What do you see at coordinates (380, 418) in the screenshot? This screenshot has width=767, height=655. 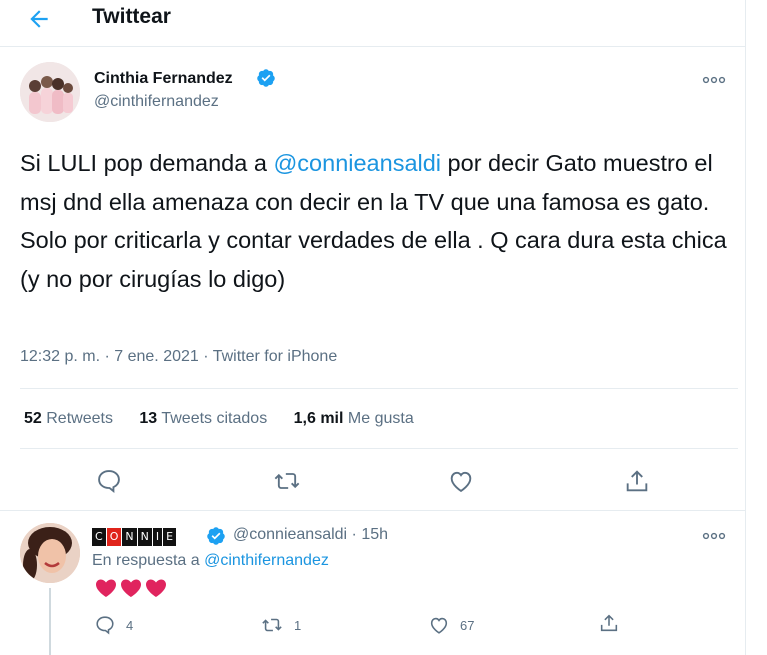 I see `likes-label: Me gusta` at bounding box center [380, 418].